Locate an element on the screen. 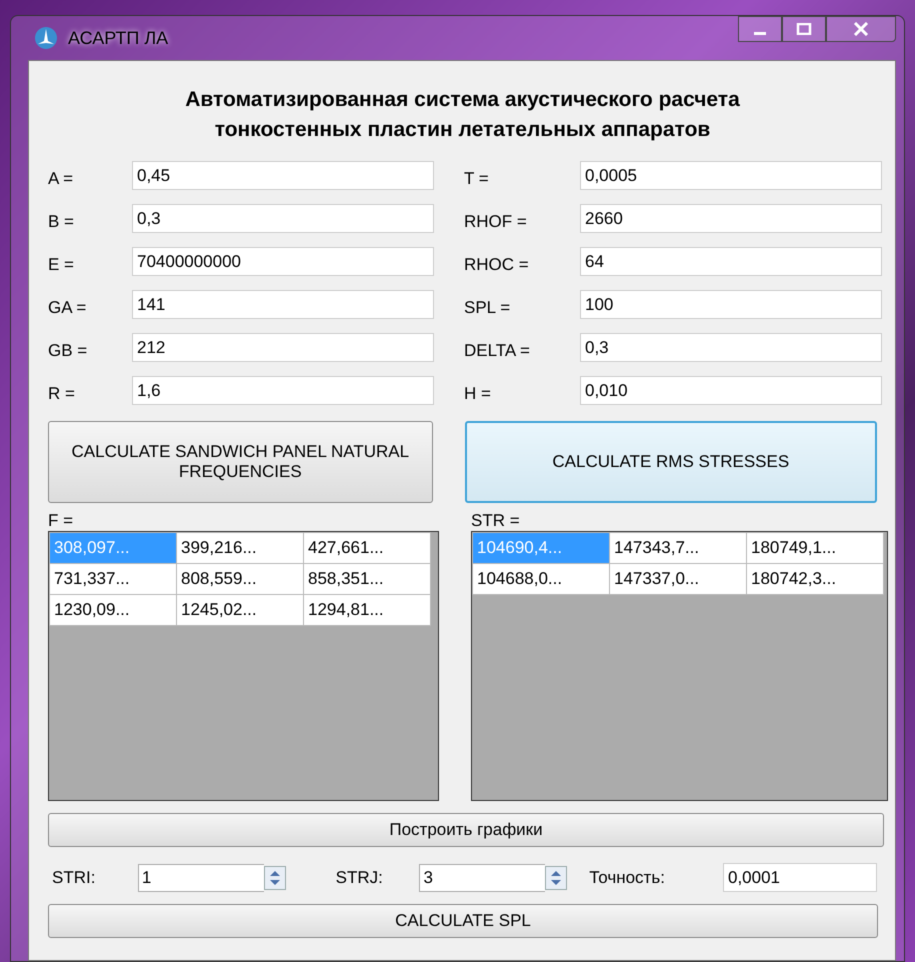 This screenshot has height=962, width=915. field-label: GB = is located at coordinates (68, 350).